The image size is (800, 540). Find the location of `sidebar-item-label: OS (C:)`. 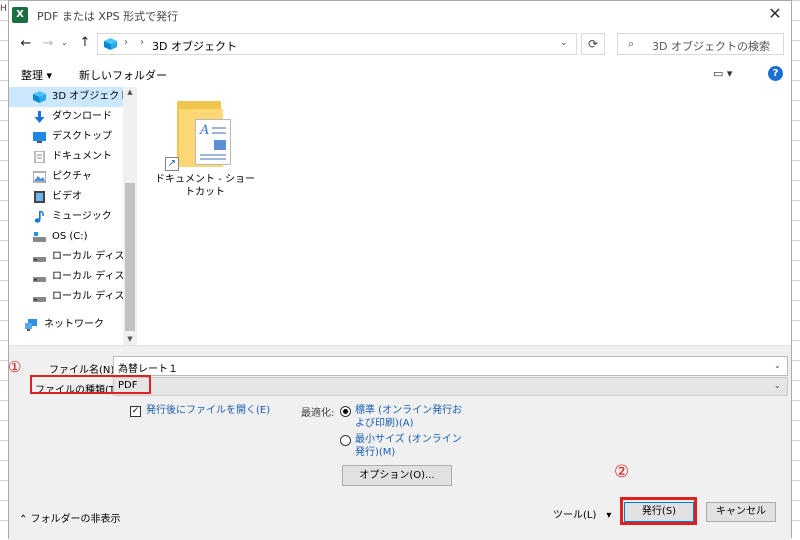

sidebar-item-label: OS (C:) is located at coordinates (70, 236).